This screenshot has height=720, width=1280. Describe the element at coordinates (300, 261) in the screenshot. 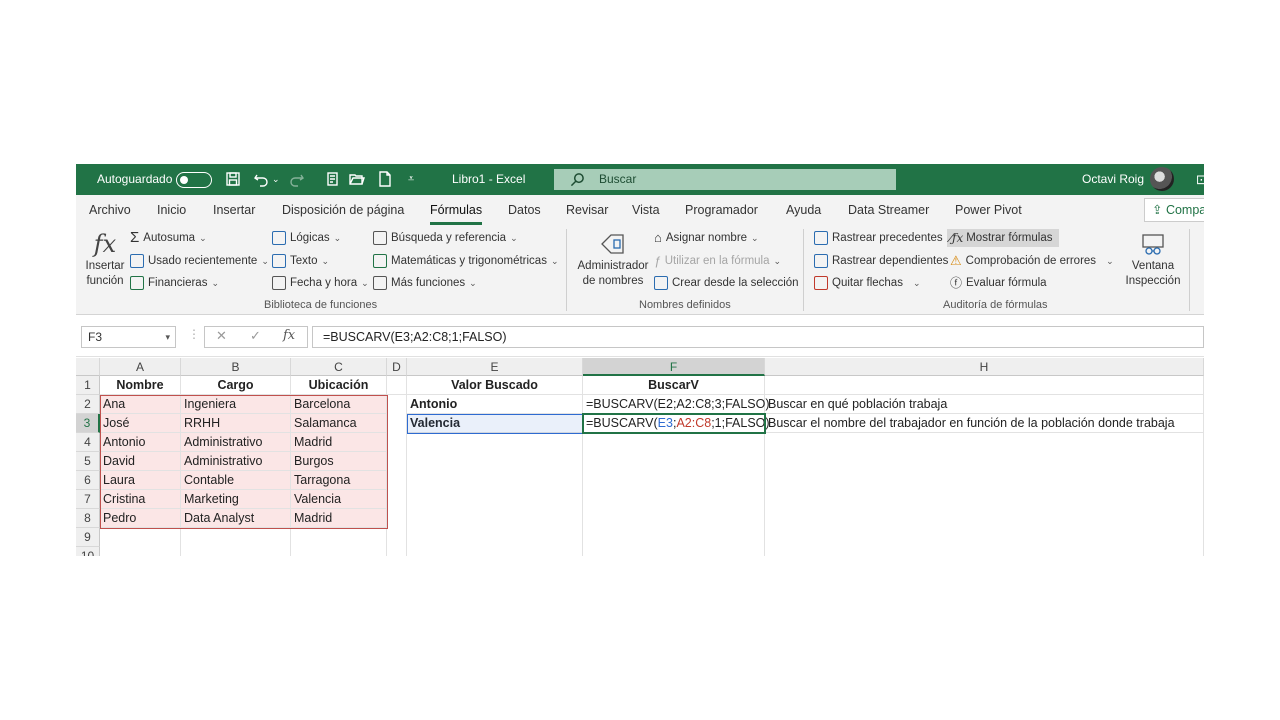

I see `text-button: Texto ⌄` at that location.